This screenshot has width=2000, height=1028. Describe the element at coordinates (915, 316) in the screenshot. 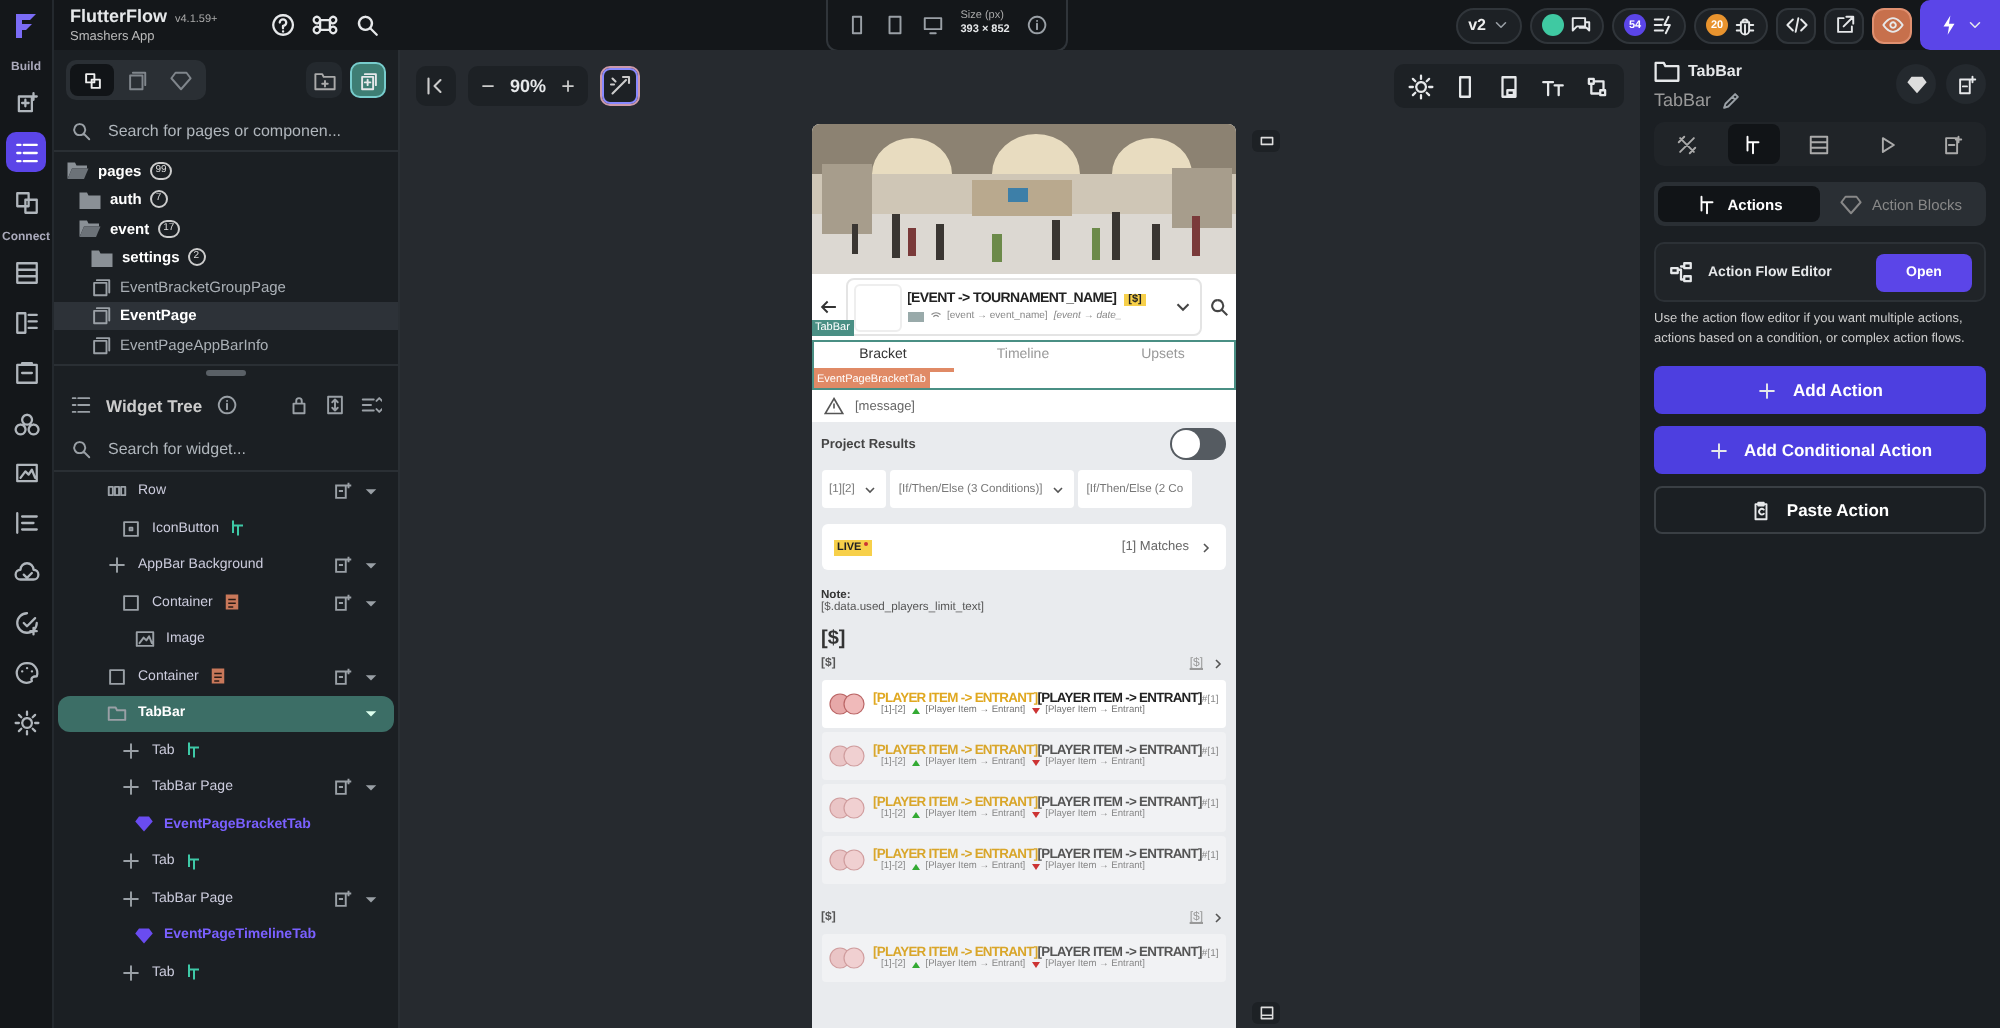

I see `flag-icon` at that location.